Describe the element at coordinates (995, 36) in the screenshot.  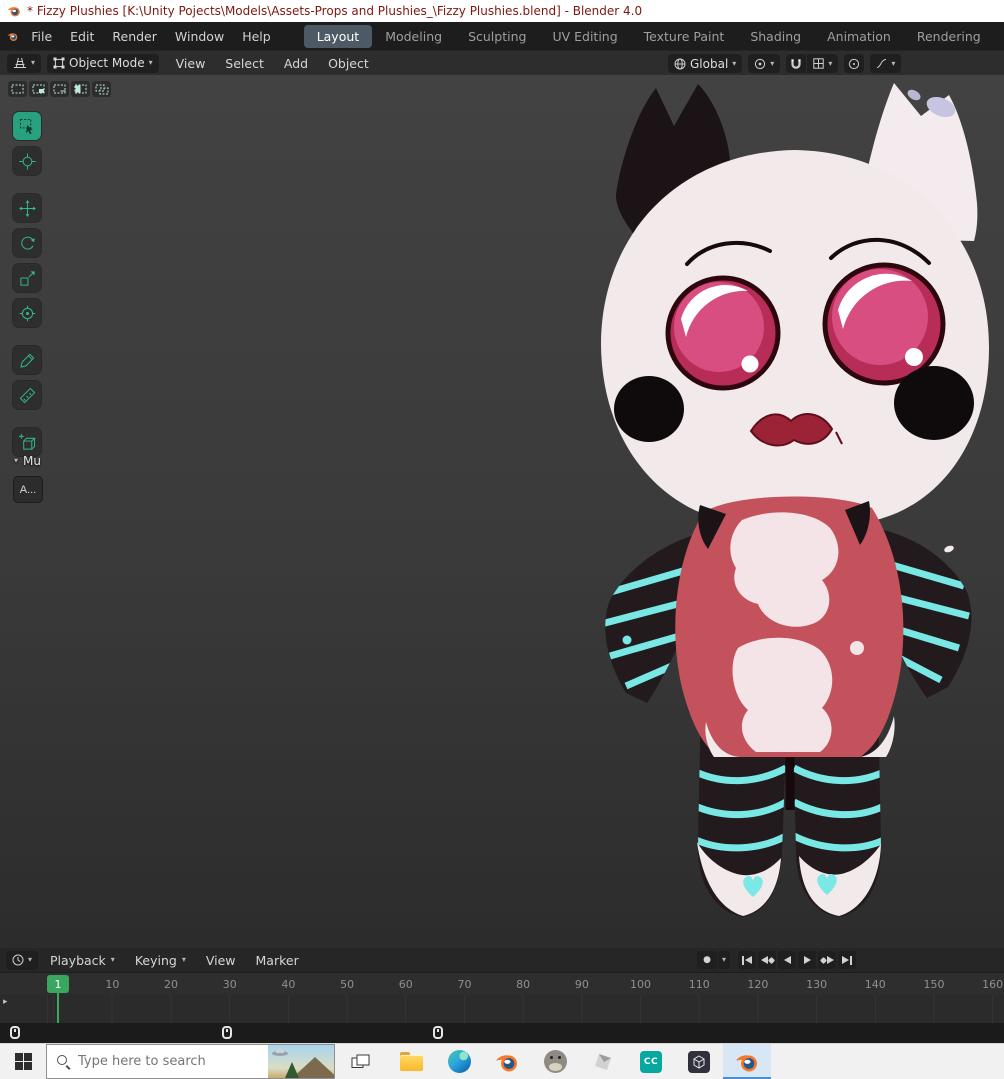
I see `tab-compositing: Compositing` at that location.